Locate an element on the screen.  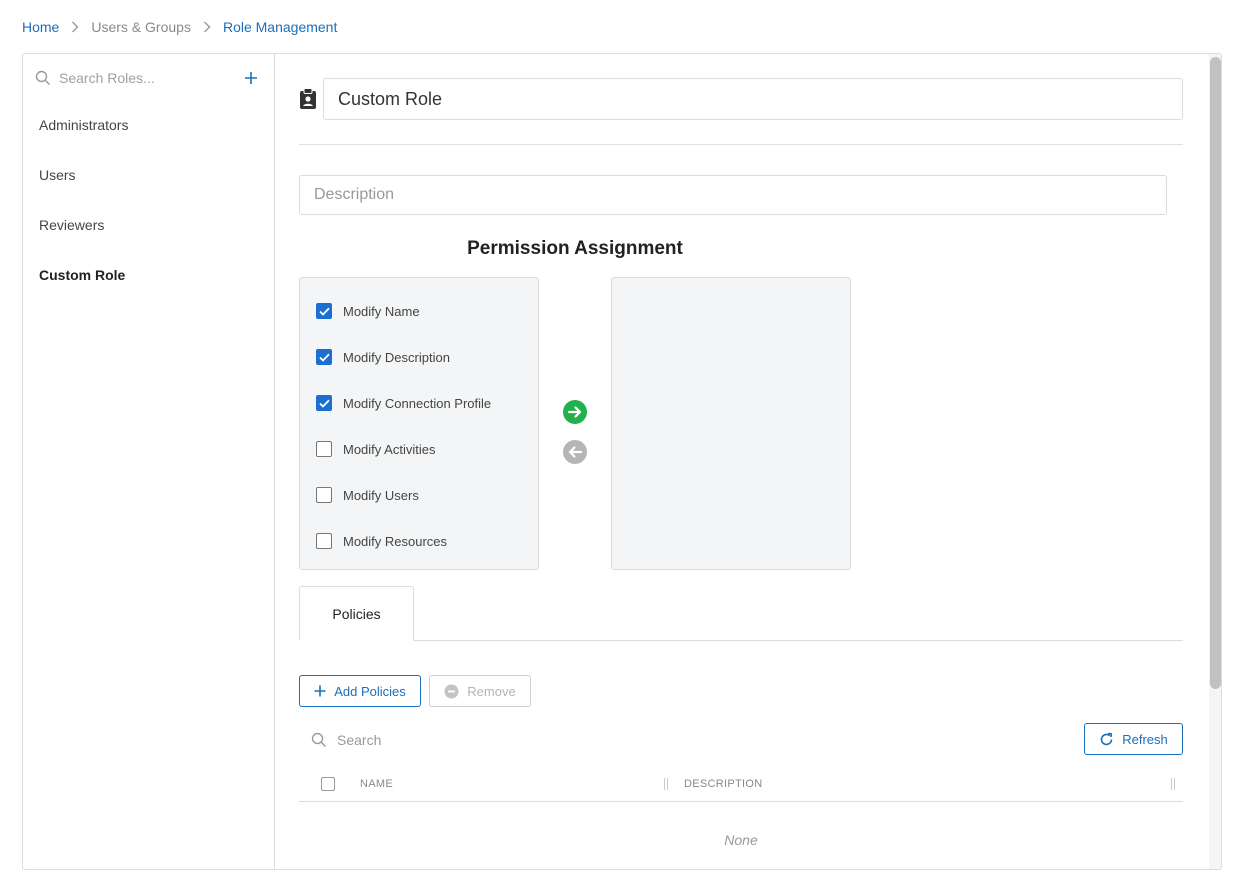
add-role-button is located at coordinates (251, 78).